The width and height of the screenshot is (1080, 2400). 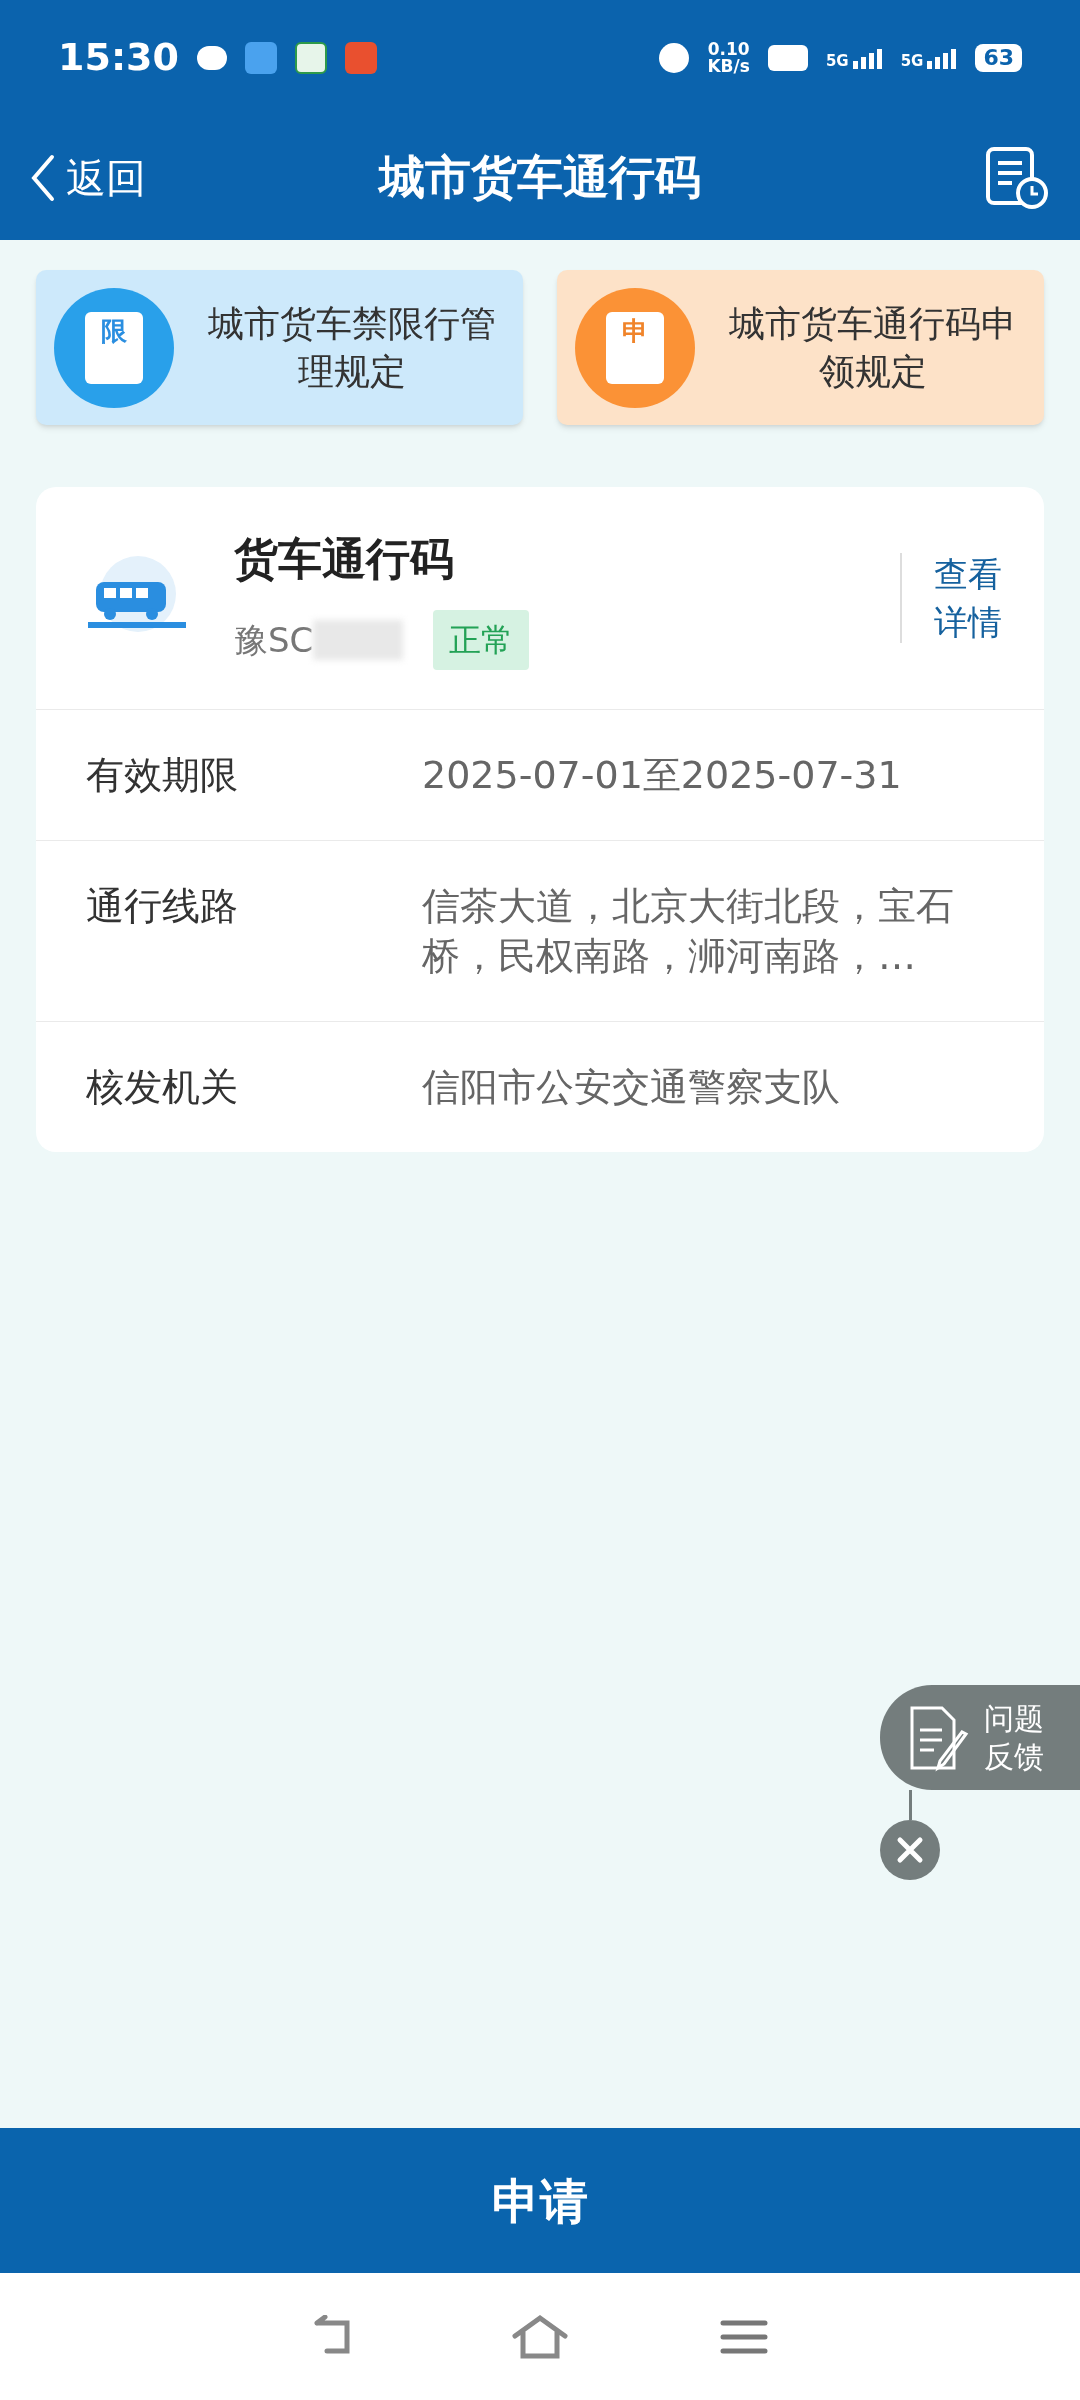 I want to click on regulation-card: 限 城市货车禁限行管理规定, so click(x=279, y=347).